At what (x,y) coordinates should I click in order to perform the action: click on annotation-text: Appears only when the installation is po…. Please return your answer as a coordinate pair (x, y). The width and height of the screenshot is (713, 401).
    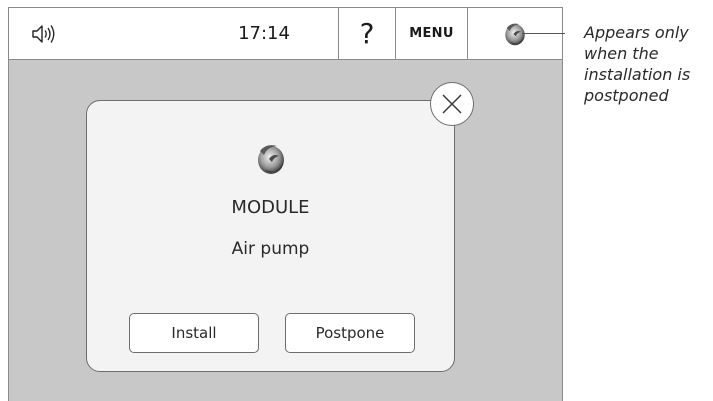
    Looking at the image, I should click on (637, 64).